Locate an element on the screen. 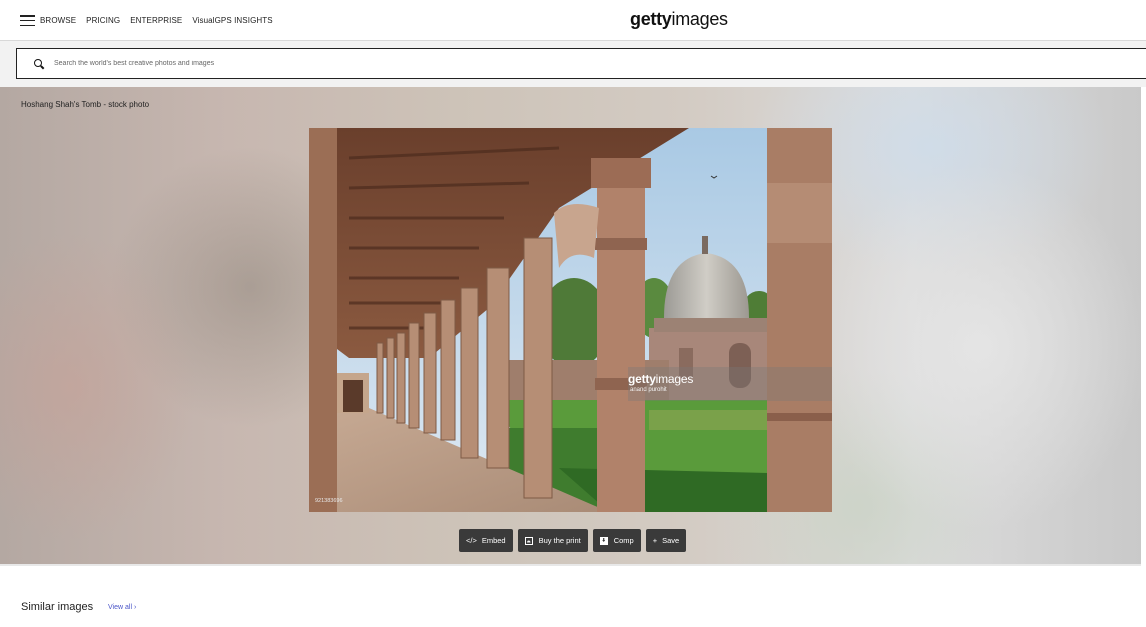 The image size is (1146, 627). hamburger-menu-icon is located at coordinates (27, 20).